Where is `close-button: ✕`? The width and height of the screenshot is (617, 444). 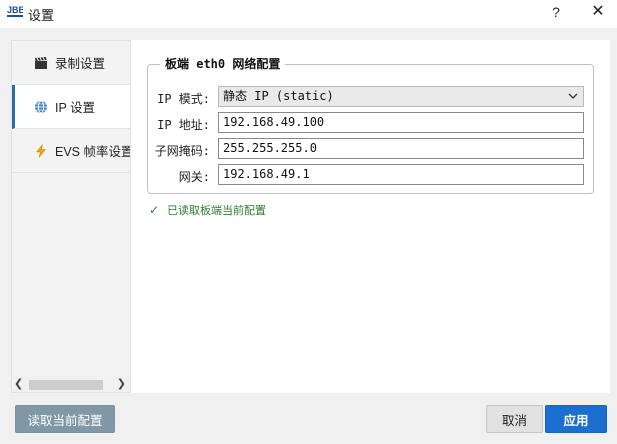
close-button: ✕ is located at coordinates (598, 12).